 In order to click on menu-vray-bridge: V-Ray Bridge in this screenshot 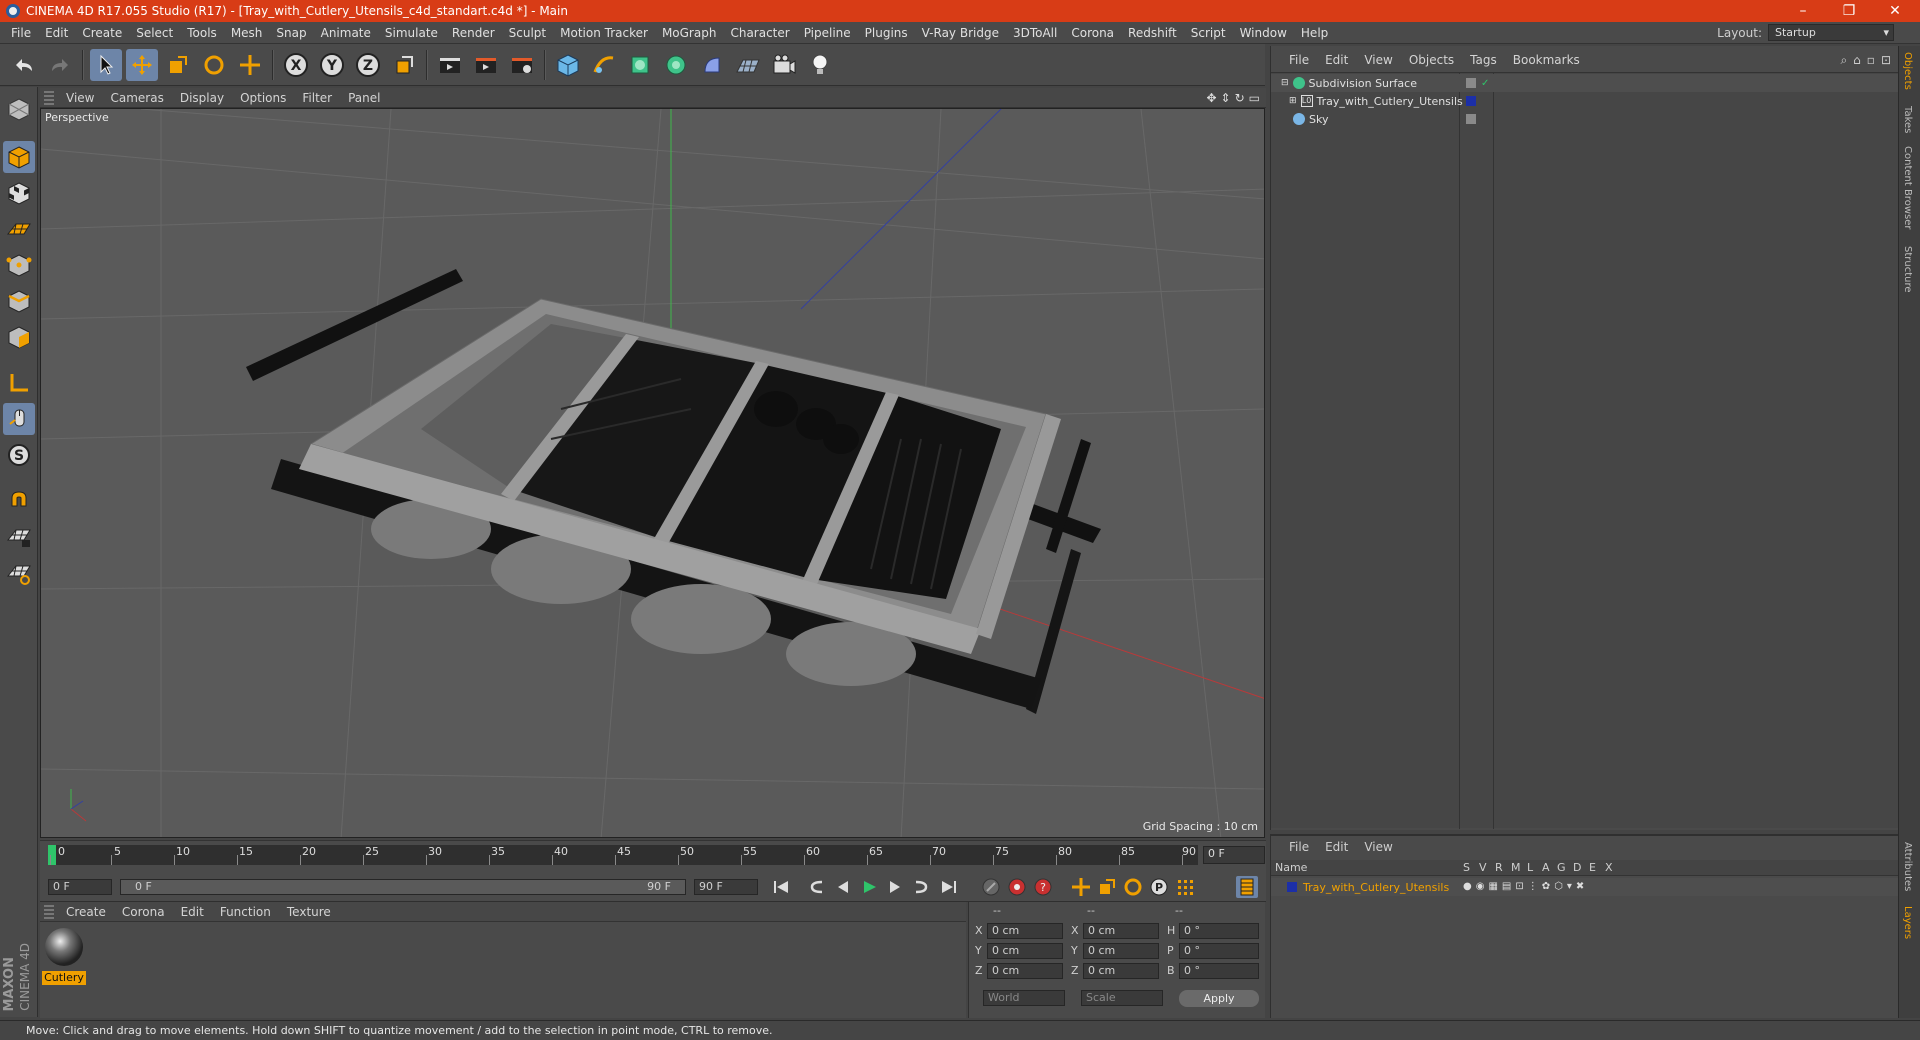, I will do `click(960, 33)`.